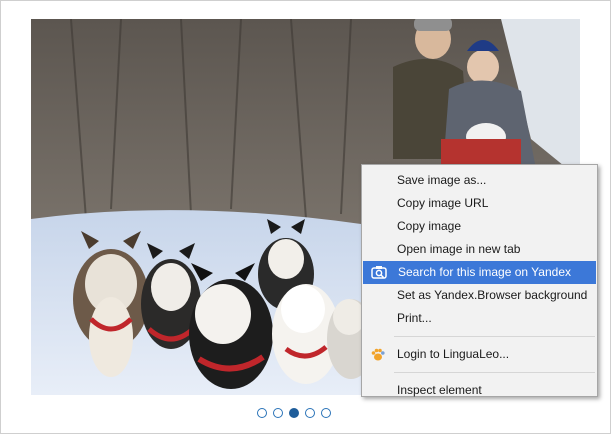  What do you see at coordinates (484, 272) in the screenshot?
I see `menu-item-label: Search for this image on Yandex` at bounding box center [484, 272].